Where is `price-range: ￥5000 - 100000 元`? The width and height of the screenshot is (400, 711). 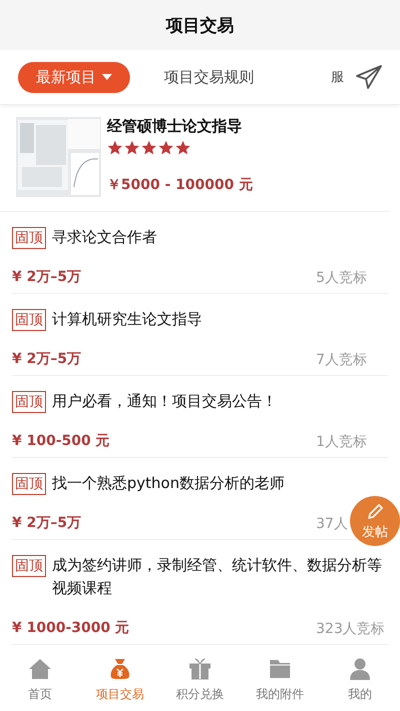
price-range: ￥5000 - 100000 元 is located at coordinates (180, 185).